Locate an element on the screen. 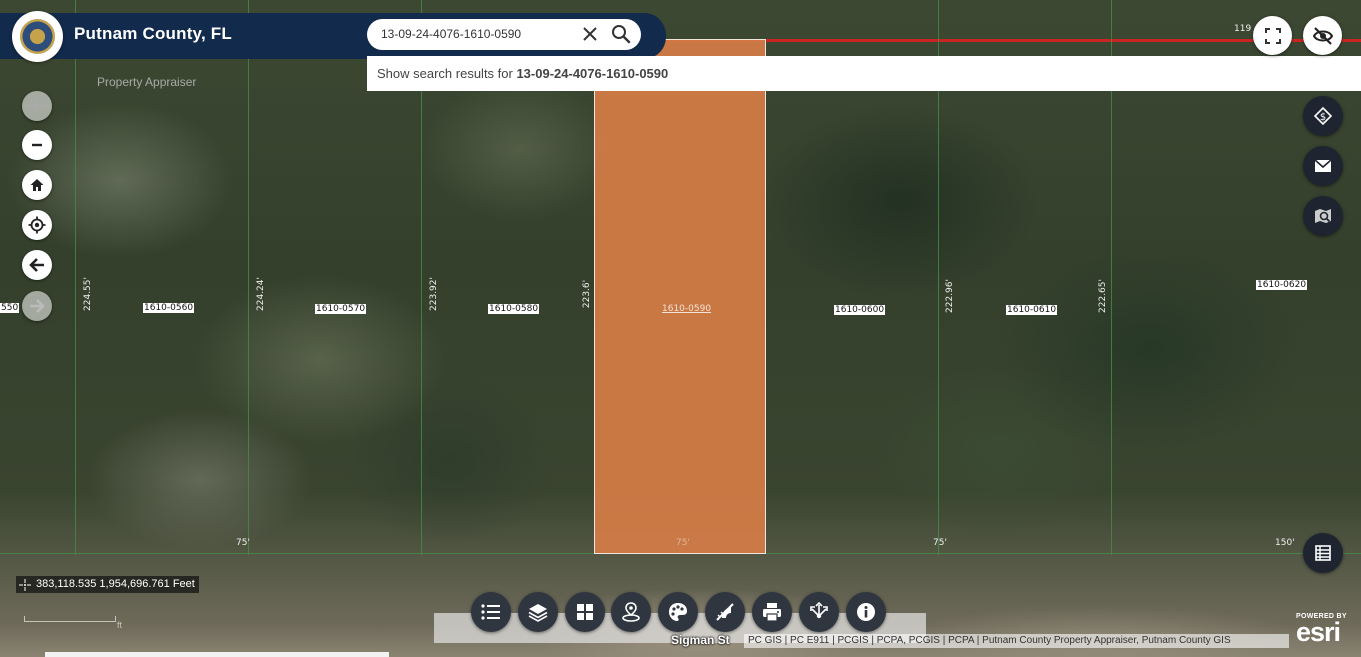 This screenshot has height=657, width=1361. table-icon is located at coordinates (1323, 553).